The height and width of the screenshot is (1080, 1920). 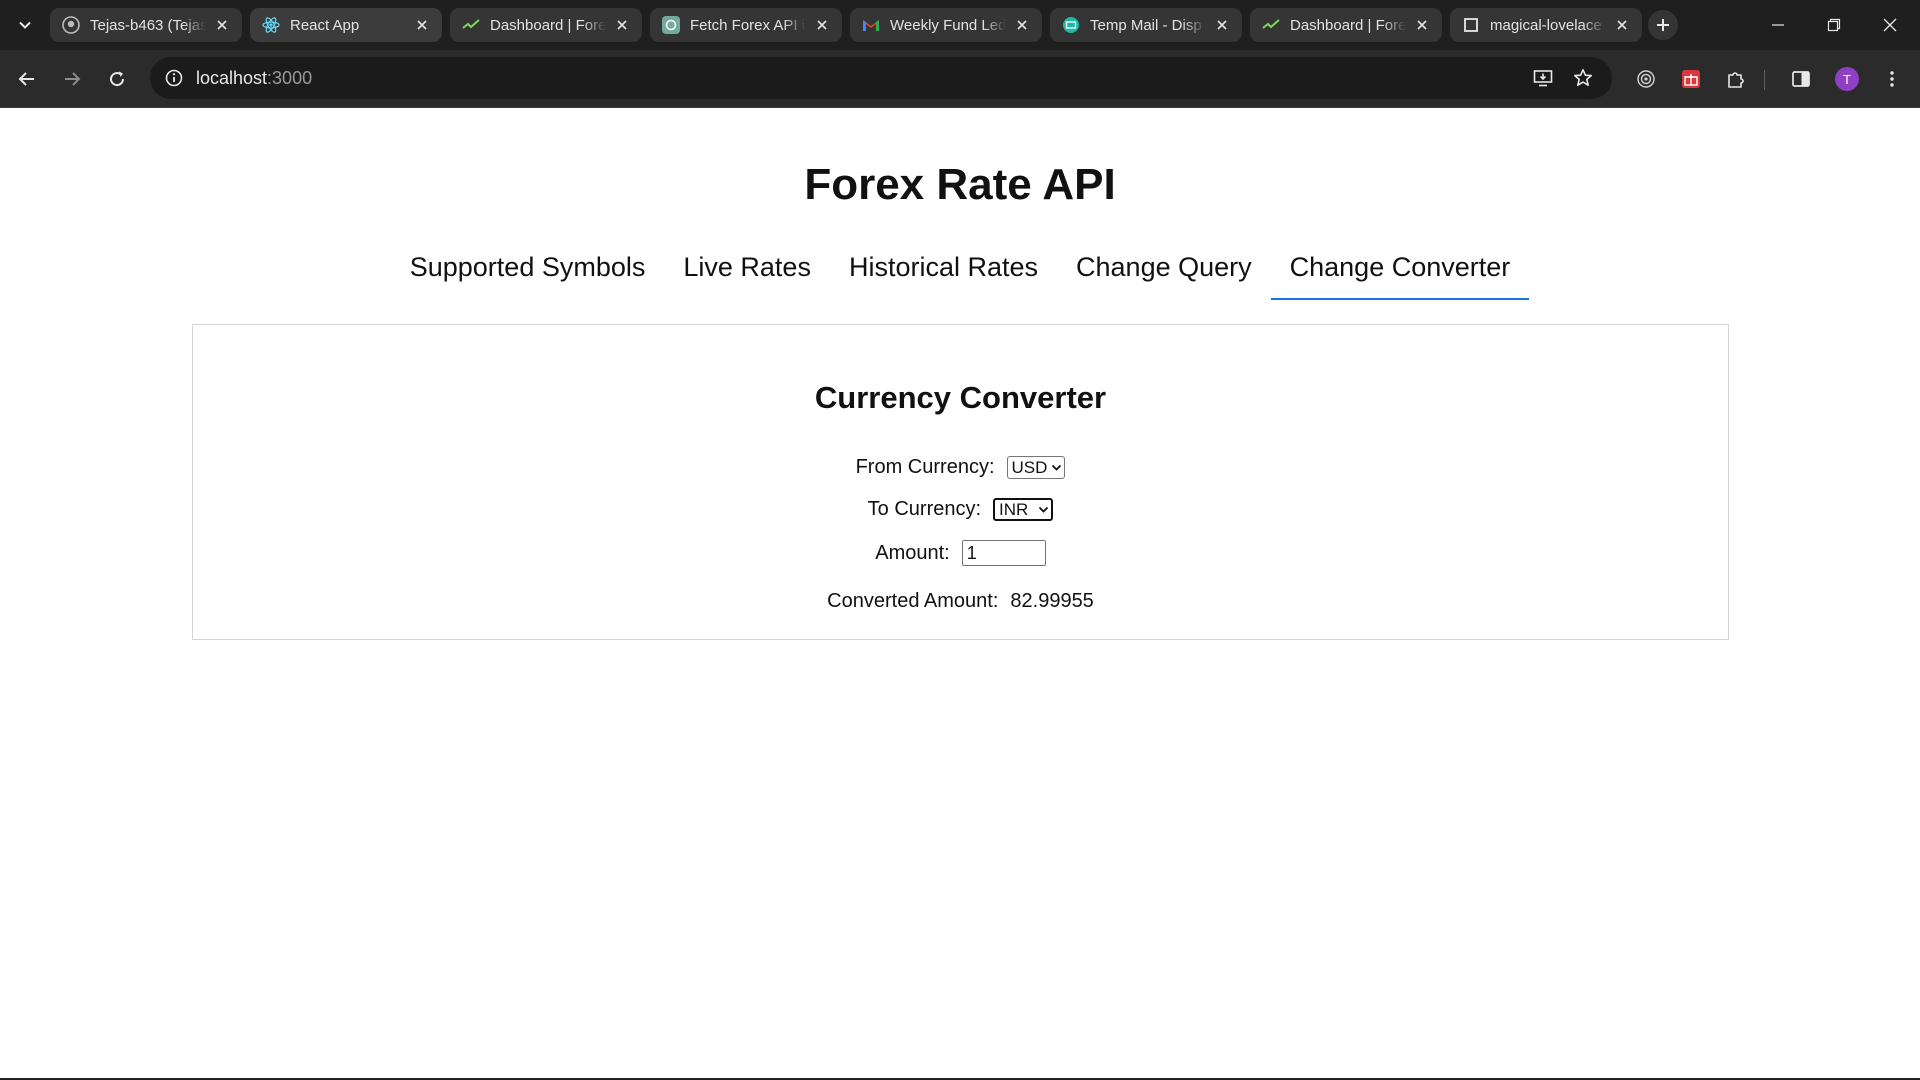 What do you see at coordinates (528, 275) in the screenshot?
I see `tab-supported-symbols: Supported Symbols` at bounding box center [528, 275].